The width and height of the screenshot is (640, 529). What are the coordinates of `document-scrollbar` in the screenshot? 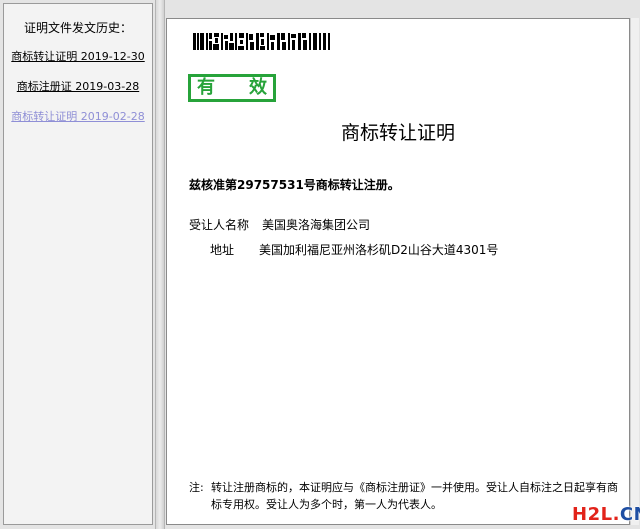 It's located at (634, 271).